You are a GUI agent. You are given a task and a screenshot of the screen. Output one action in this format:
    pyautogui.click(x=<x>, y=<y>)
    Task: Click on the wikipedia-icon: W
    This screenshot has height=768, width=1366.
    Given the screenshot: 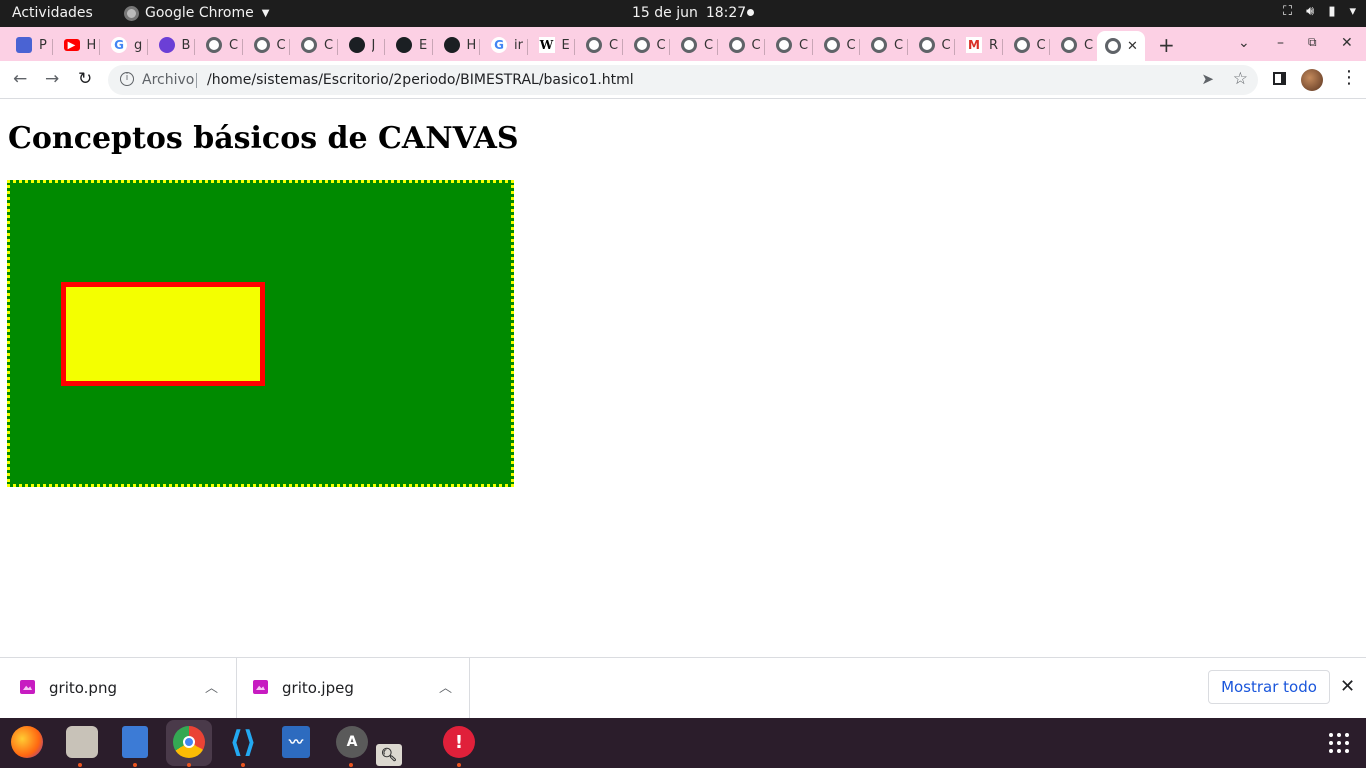 What is the action you would take?
    pyautogui.click(x=546, y=45)
    